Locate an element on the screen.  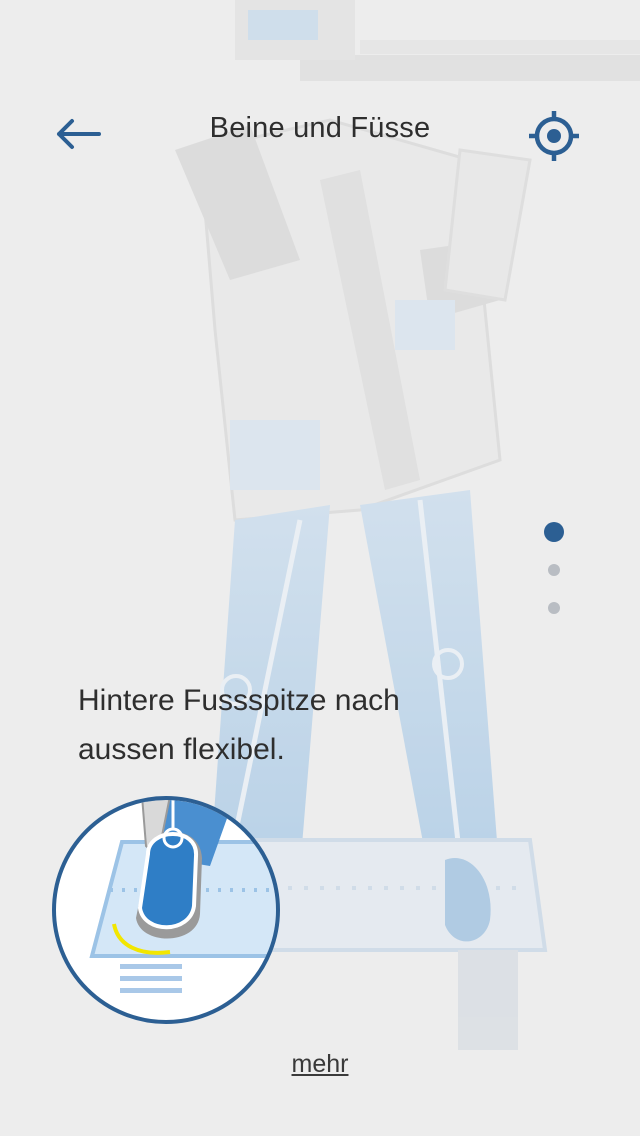
instruction-caption: Hintere Fussspitze nach aussen flexibel. is located at coordinates (239, 725).